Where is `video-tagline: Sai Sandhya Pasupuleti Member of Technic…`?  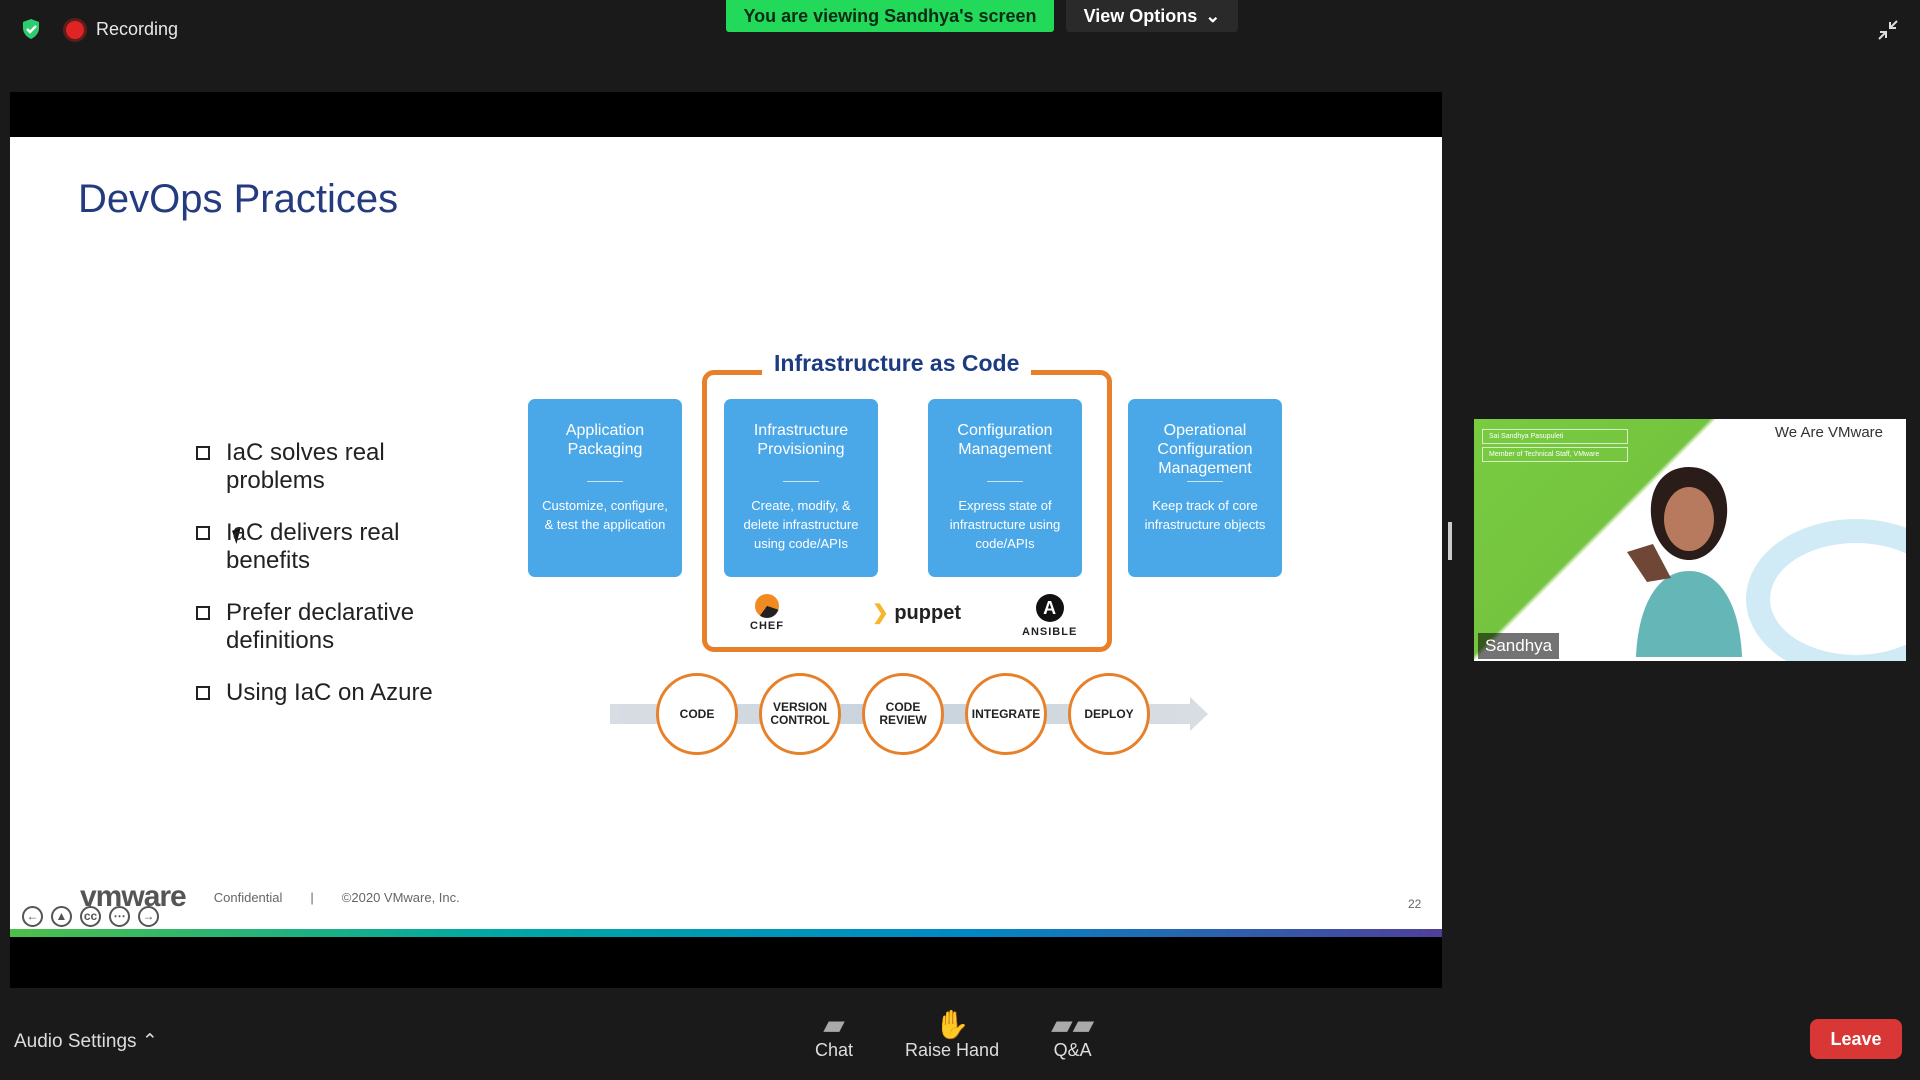
video-tagline: Sai Sandhya Pasupuleti Member of Technic… is located at coordinates (1555, 450).